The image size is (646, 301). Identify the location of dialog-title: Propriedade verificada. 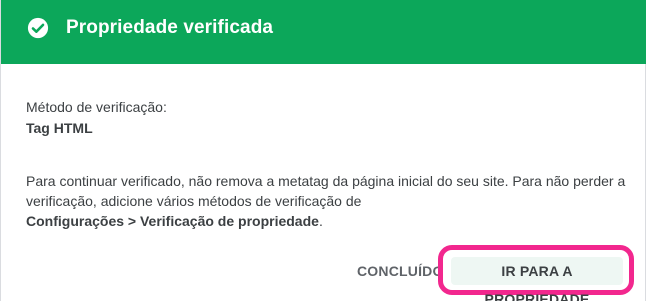
(170, 27).